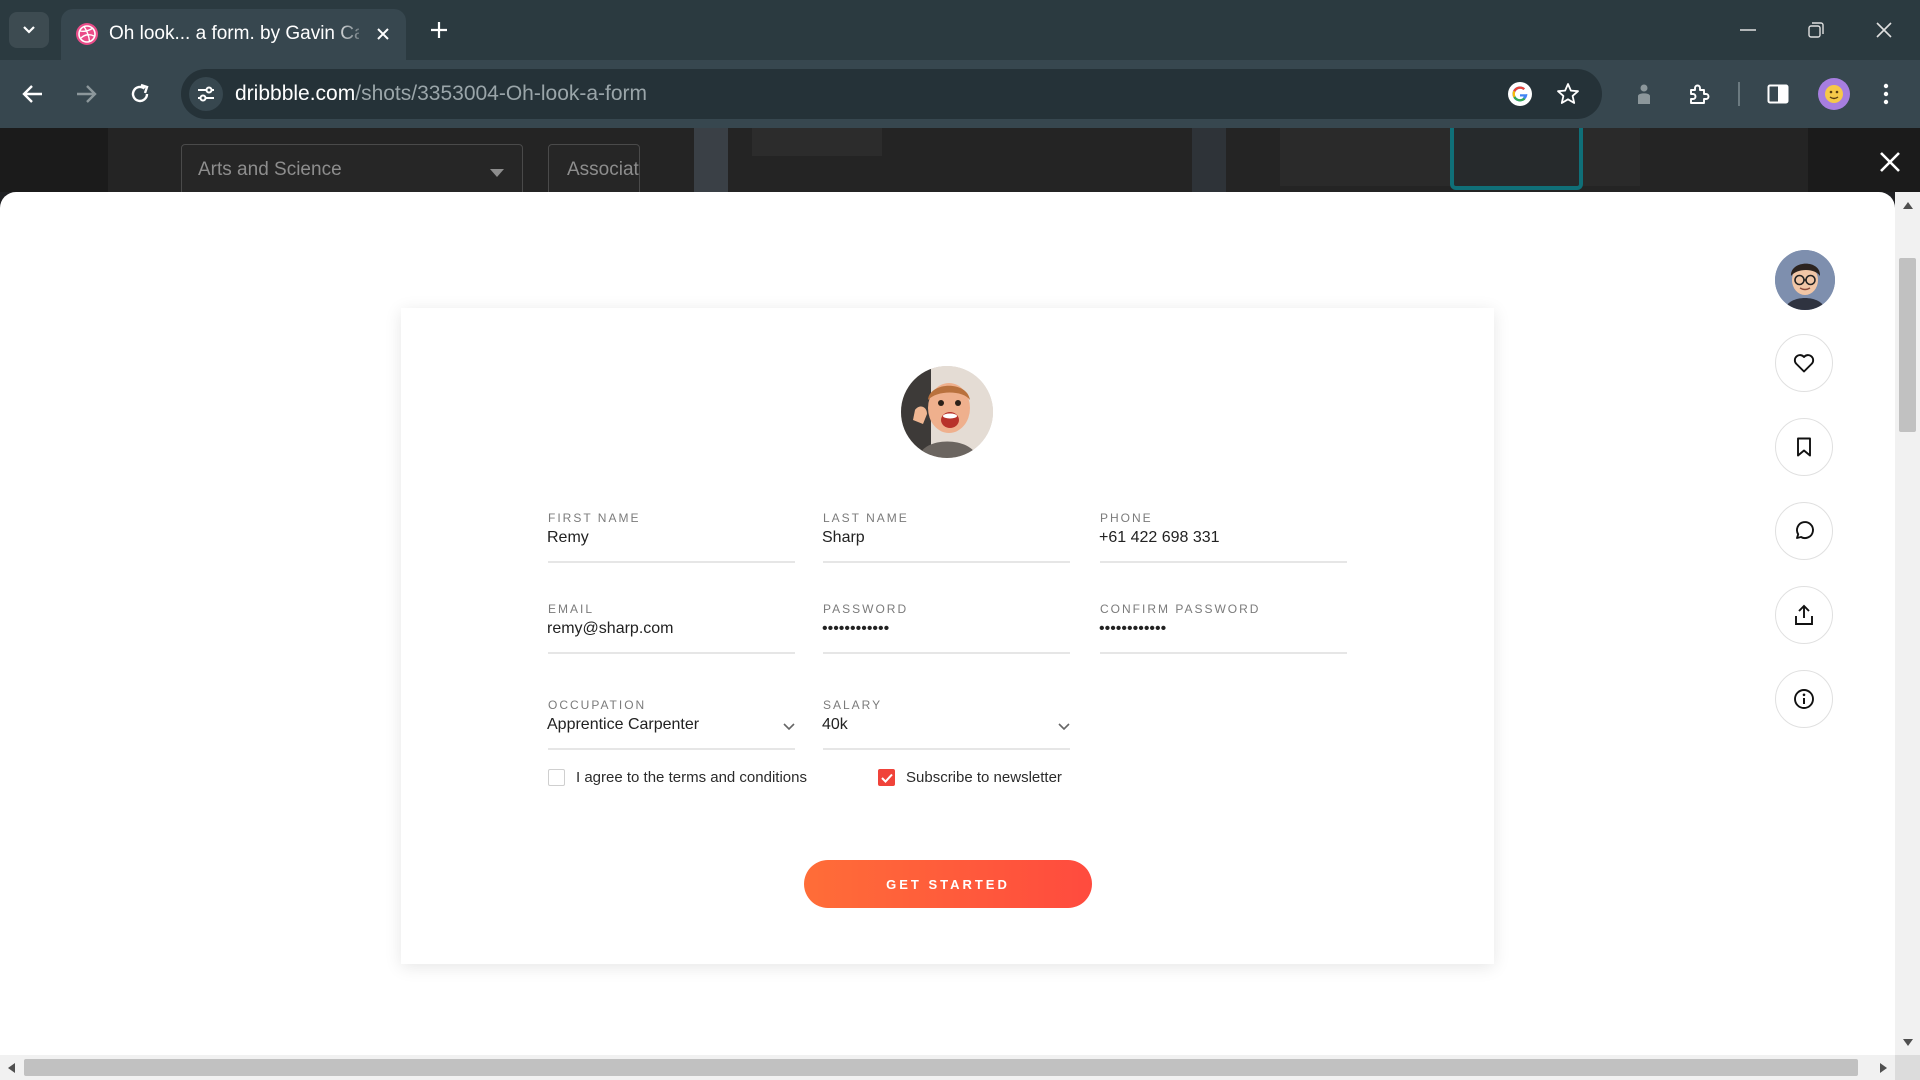  What do you see at coordinates (1907, 623) in the screenshot?
I see `vertical-scrollbar` at bounding box center [1907, 623].